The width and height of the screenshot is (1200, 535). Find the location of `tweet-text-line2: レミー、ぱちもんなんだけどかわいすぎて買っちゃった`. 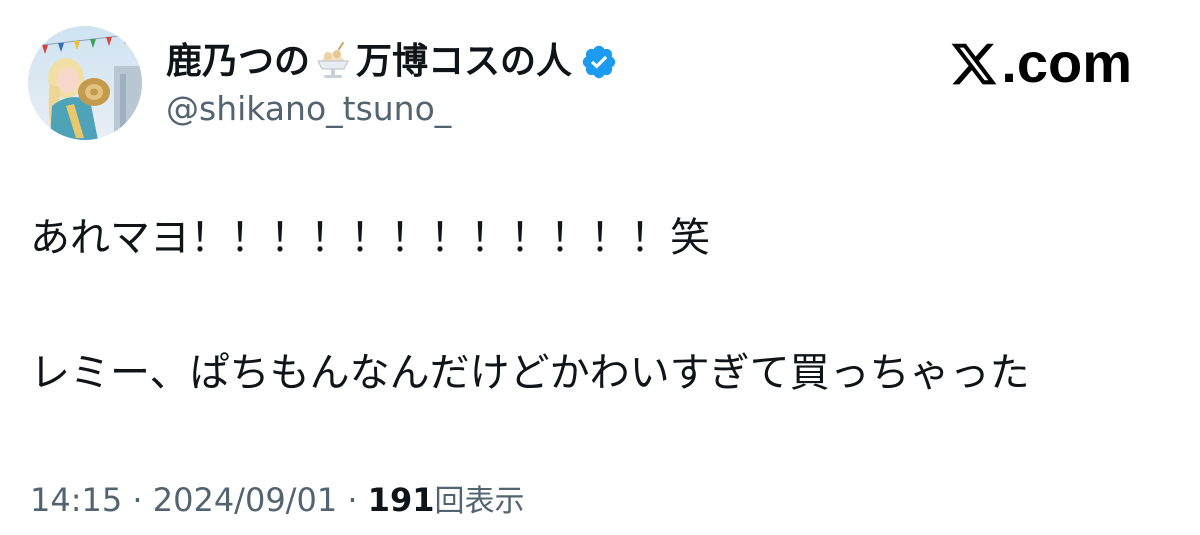

tweet-text-line2: レミー、ぱちもんなんだけどかわいすぎて買っちゃった is located at coordinates (530, 373).